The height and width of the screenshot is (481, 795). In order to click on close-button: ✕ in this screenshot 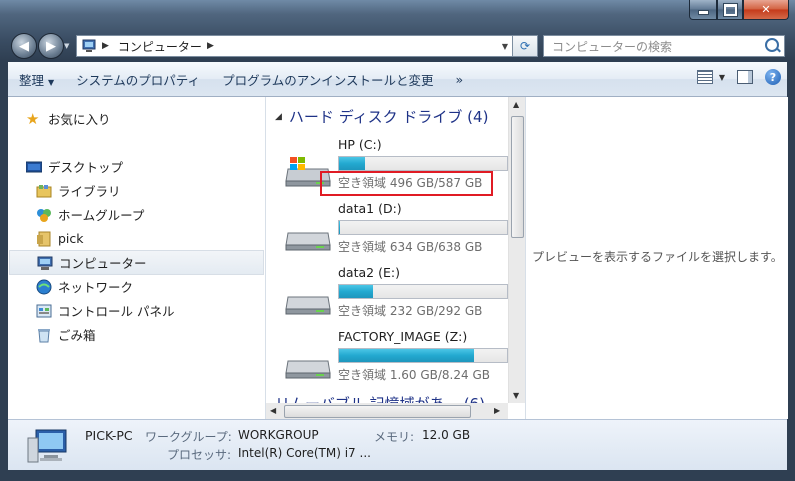, I will do `click(766, 10)`.